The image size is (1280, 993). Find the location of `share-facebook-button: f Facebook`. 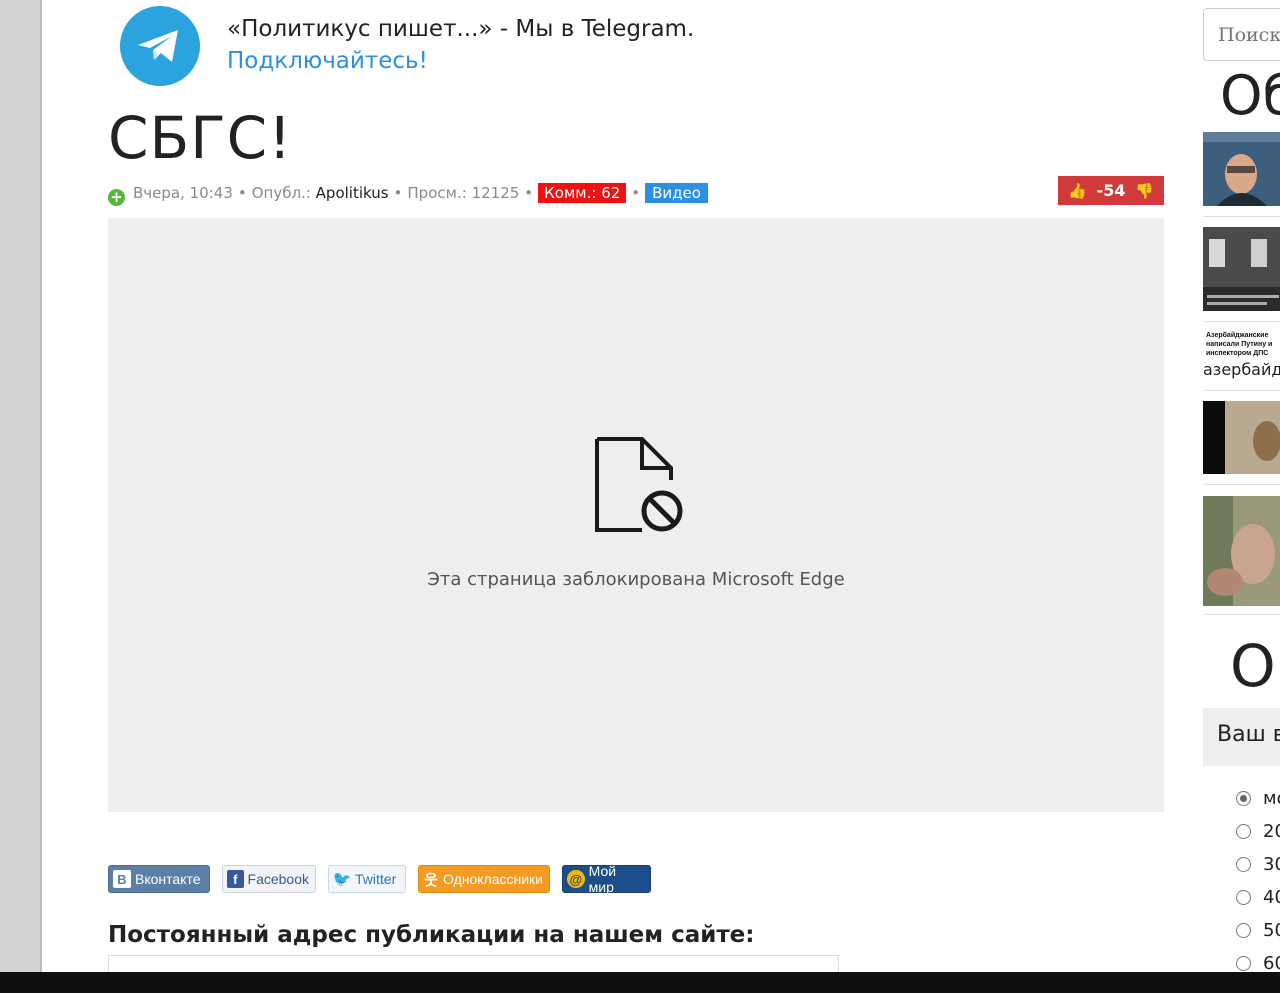

share-facebook-button: f Facebook is located at coordinates (269, 879).